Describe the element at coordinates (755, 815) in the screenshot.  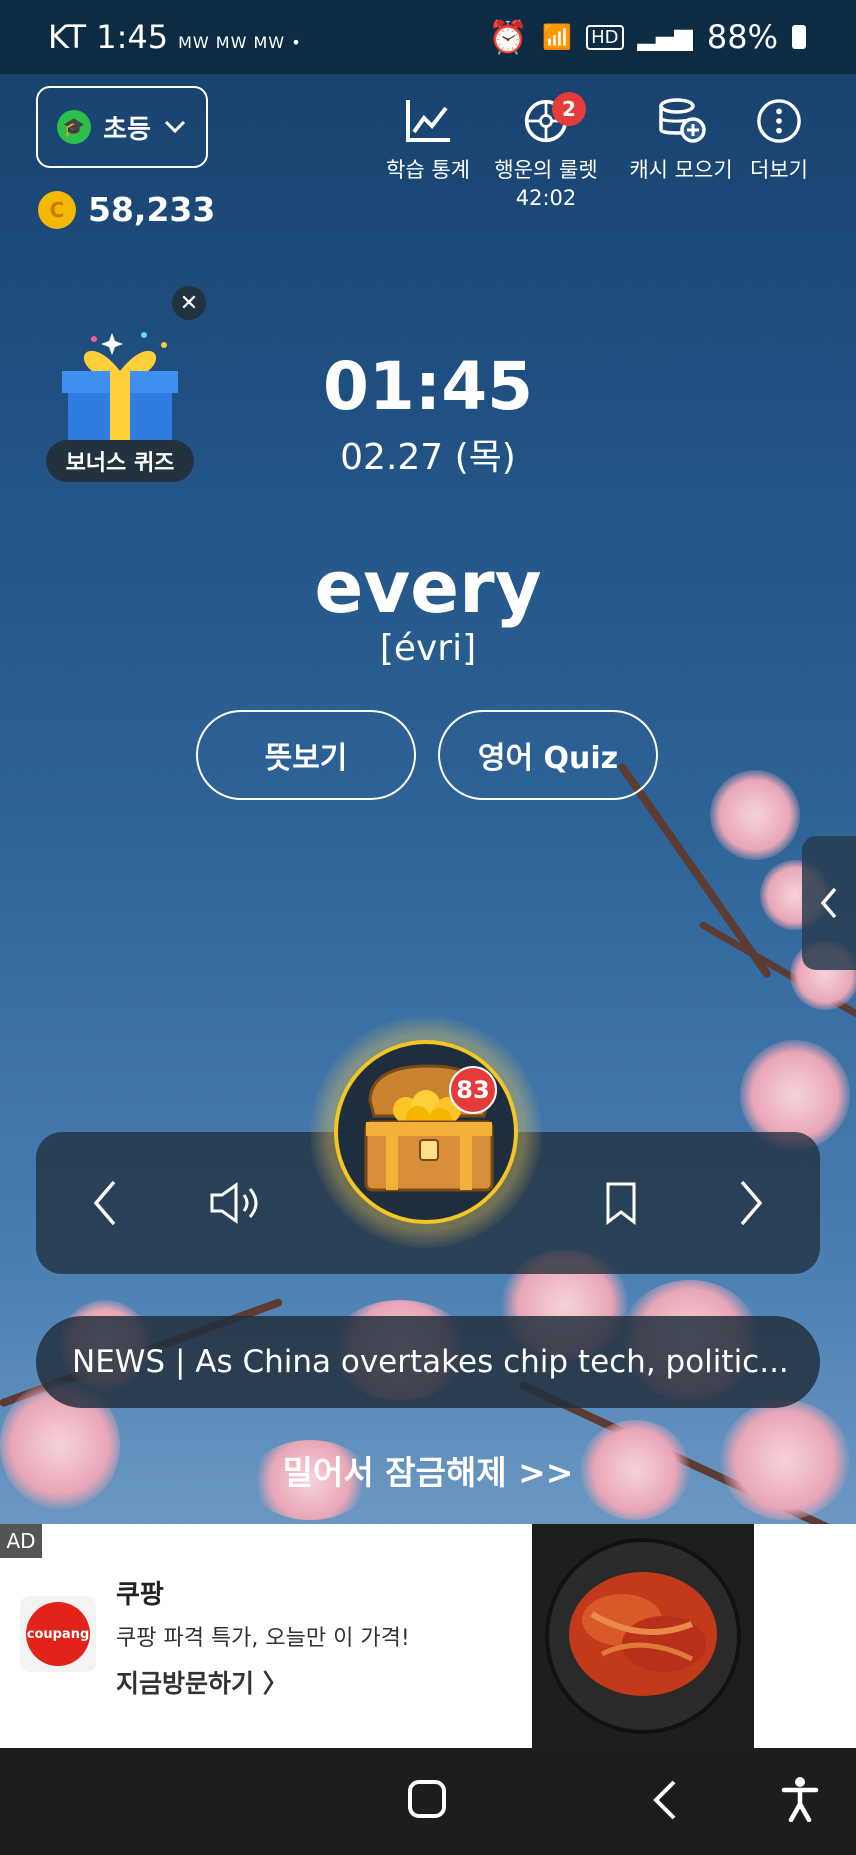
I see `blossom` at that location.